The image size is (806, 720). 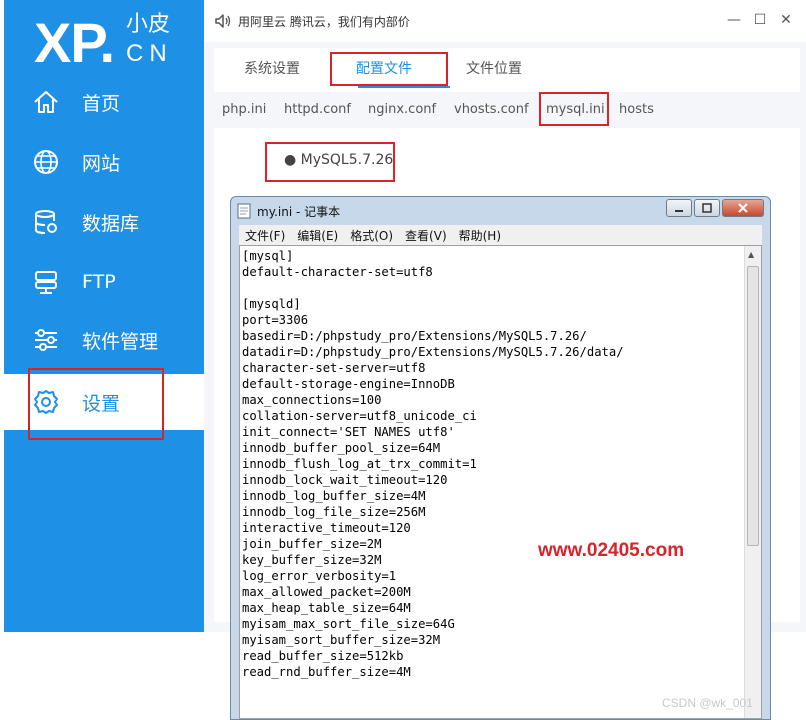 What do you see at coordinates (330, 162) in the screenshot?
I see `highlight-box-mysql-version` at bounding box center [330, 162].